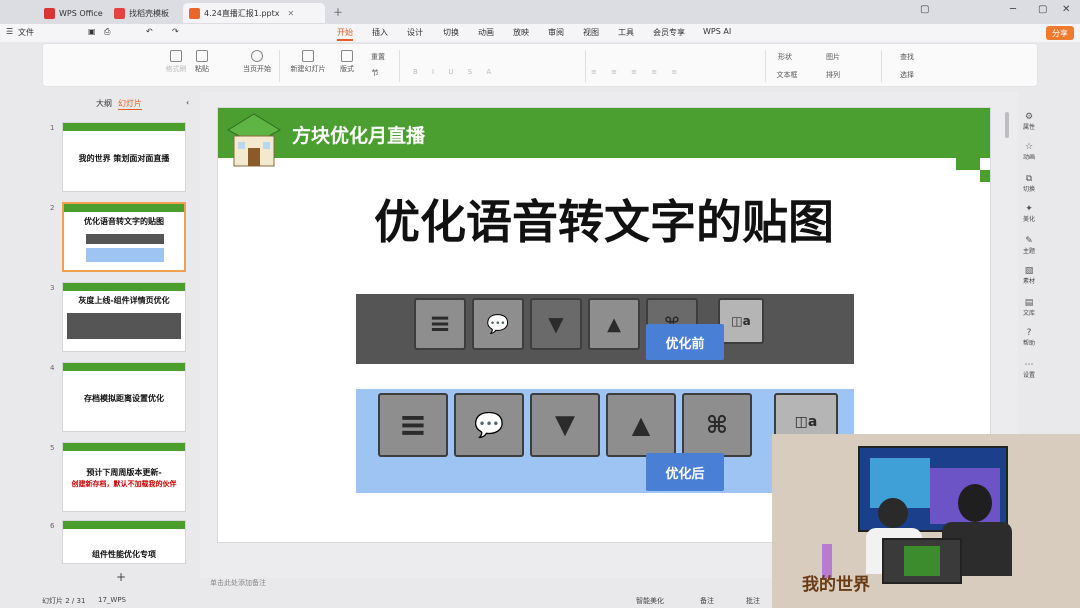 The width and height of the screenshot is (1080, 608). What do you see at coordinates (52, 288) in the screenshot?
I see `slide-number: 3` at bounding box center [52, 288].